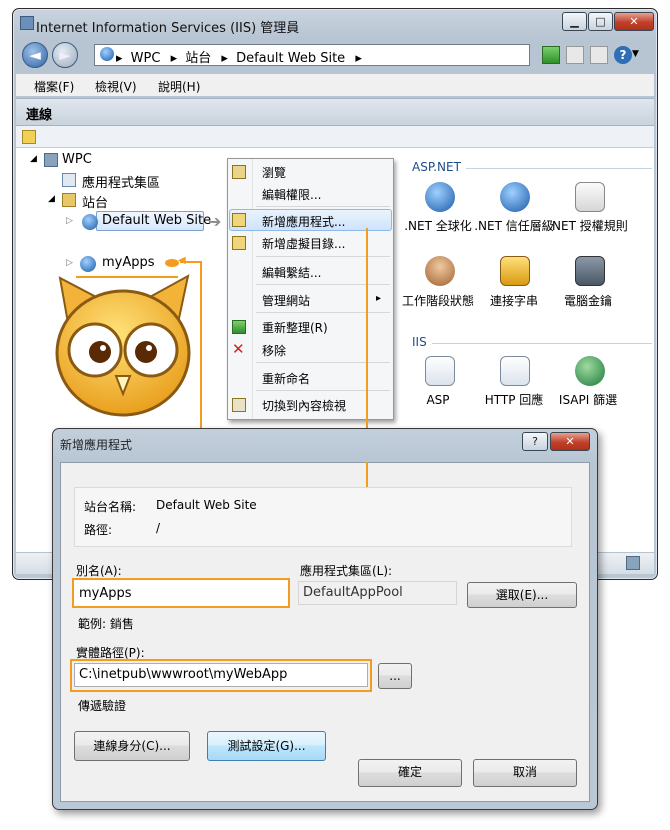  Describe the element at coordinates (575, 55) in the screenshot. I see `stop-icon` at that location.